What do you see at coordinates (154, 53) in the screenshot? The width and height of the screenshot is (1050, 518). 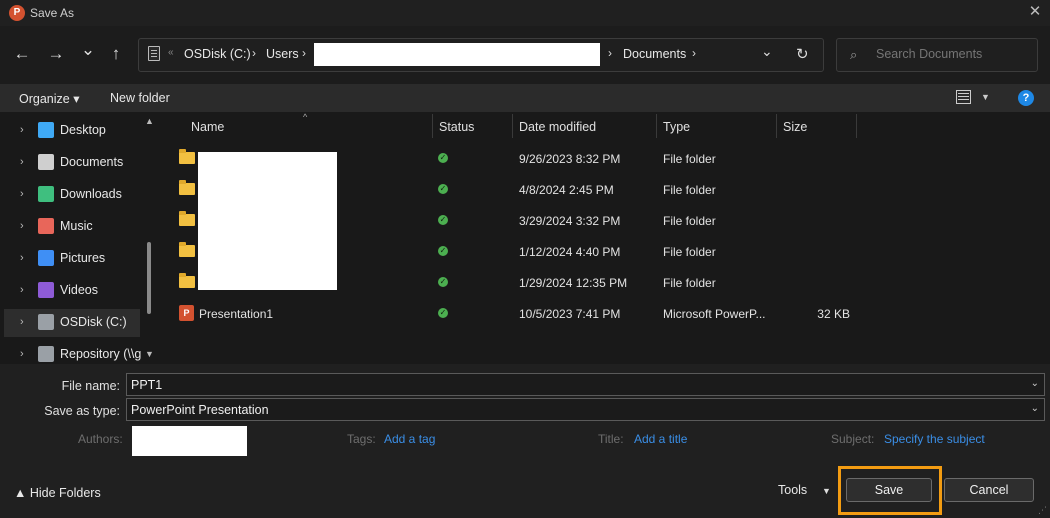 I see `location-document-icon` at bounding box center [154, 53].